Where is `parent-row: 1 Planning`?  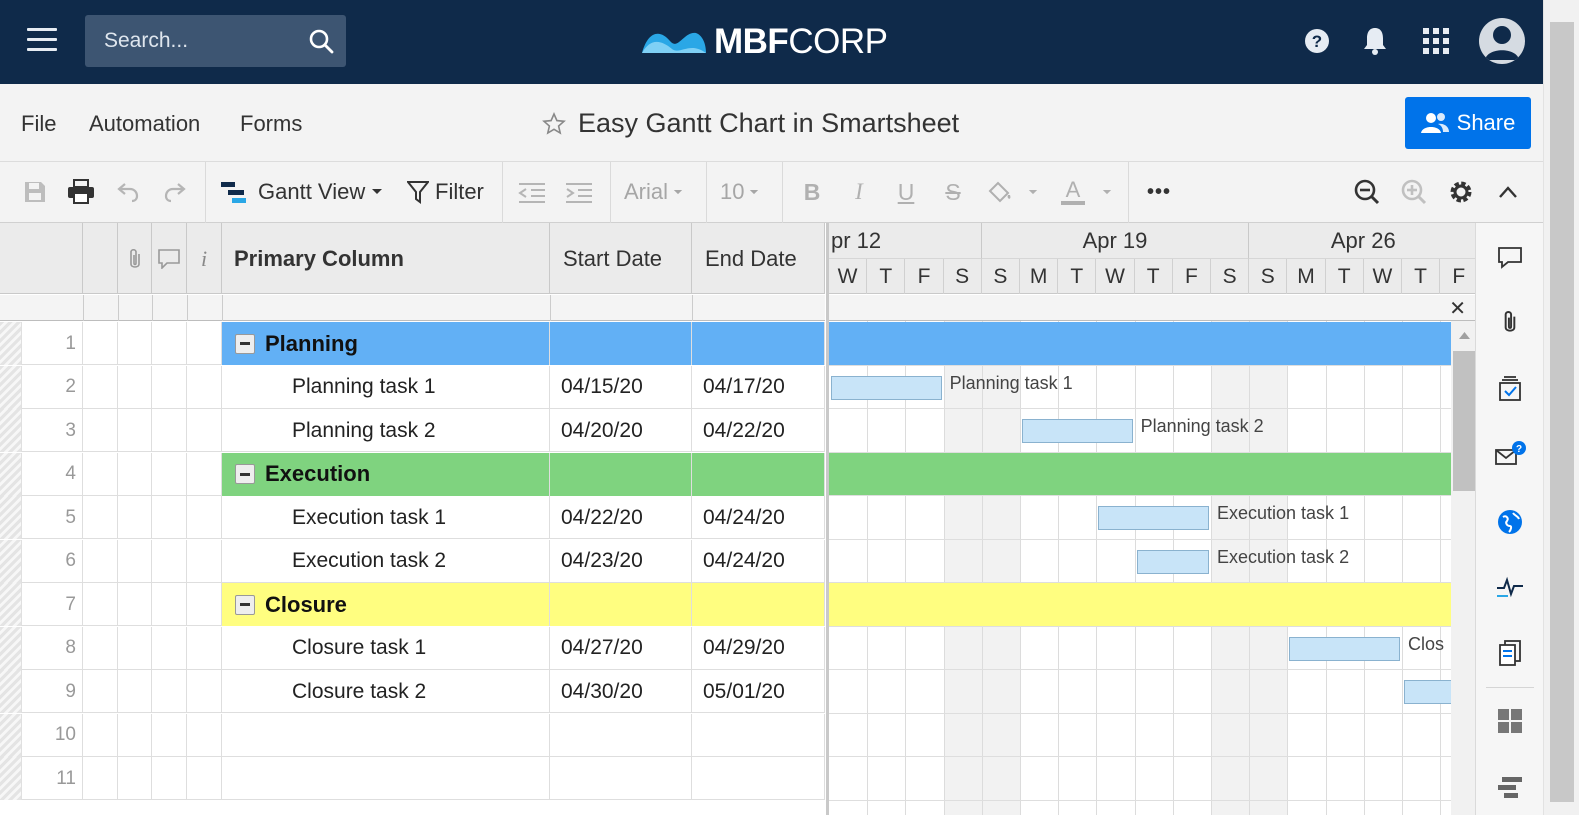 parent-row: 1 Planning is located at coordinates (412, 343).